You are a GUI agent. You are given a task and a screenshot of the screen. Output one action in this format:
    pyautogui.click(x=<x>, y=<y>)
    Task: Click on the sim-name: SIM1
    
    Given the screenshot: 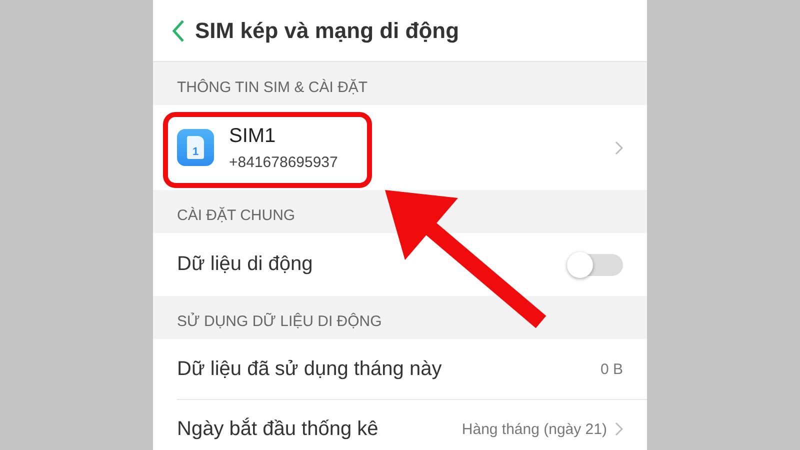 What is the action you would take?
    pyautogui.click(x=253, y=136)
    